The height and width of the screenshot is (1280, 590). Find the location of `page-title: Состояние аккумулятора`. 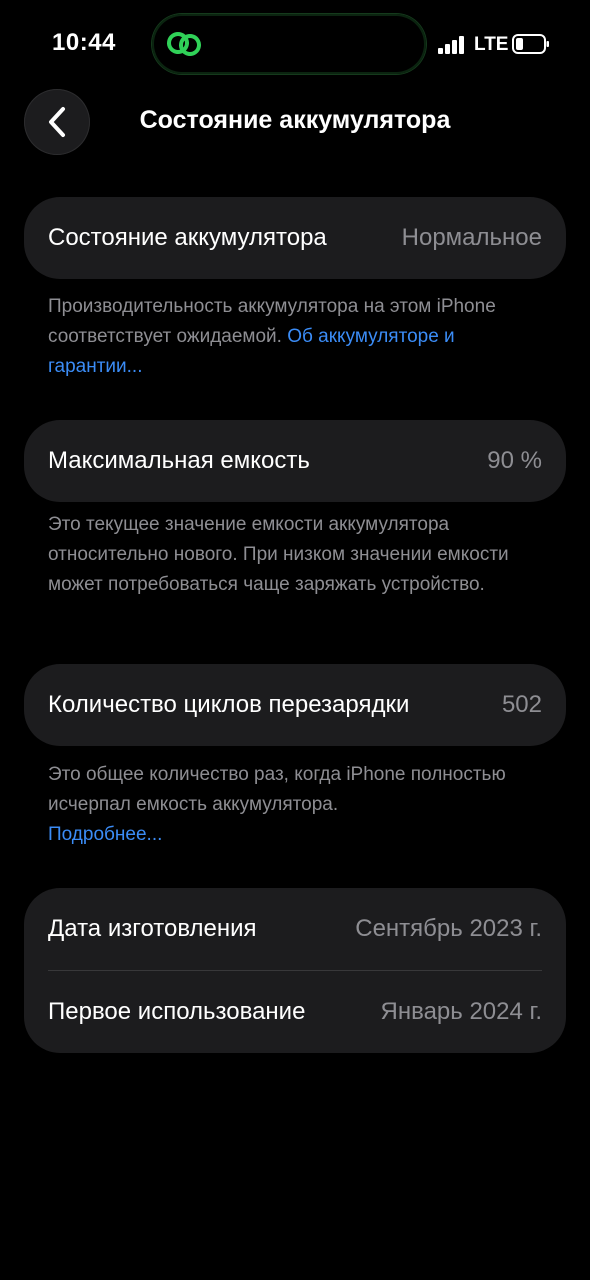

page-title: Состояние аккумулятора is located at coordinates (295, 120).